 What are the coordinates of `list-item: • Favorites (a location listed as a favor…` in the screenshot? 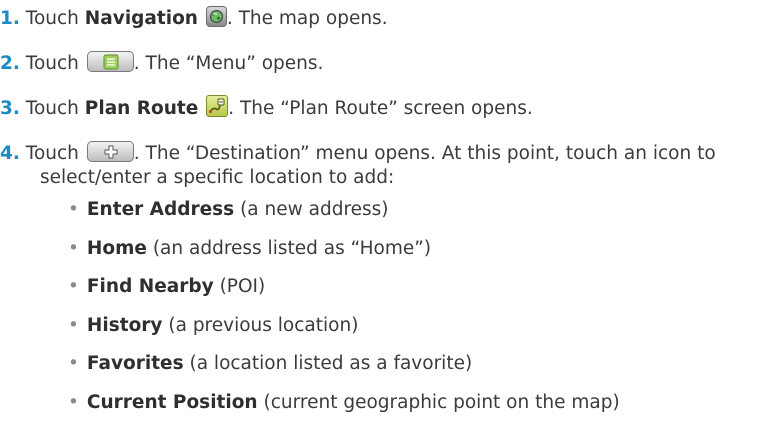 It's located at (344, 368).